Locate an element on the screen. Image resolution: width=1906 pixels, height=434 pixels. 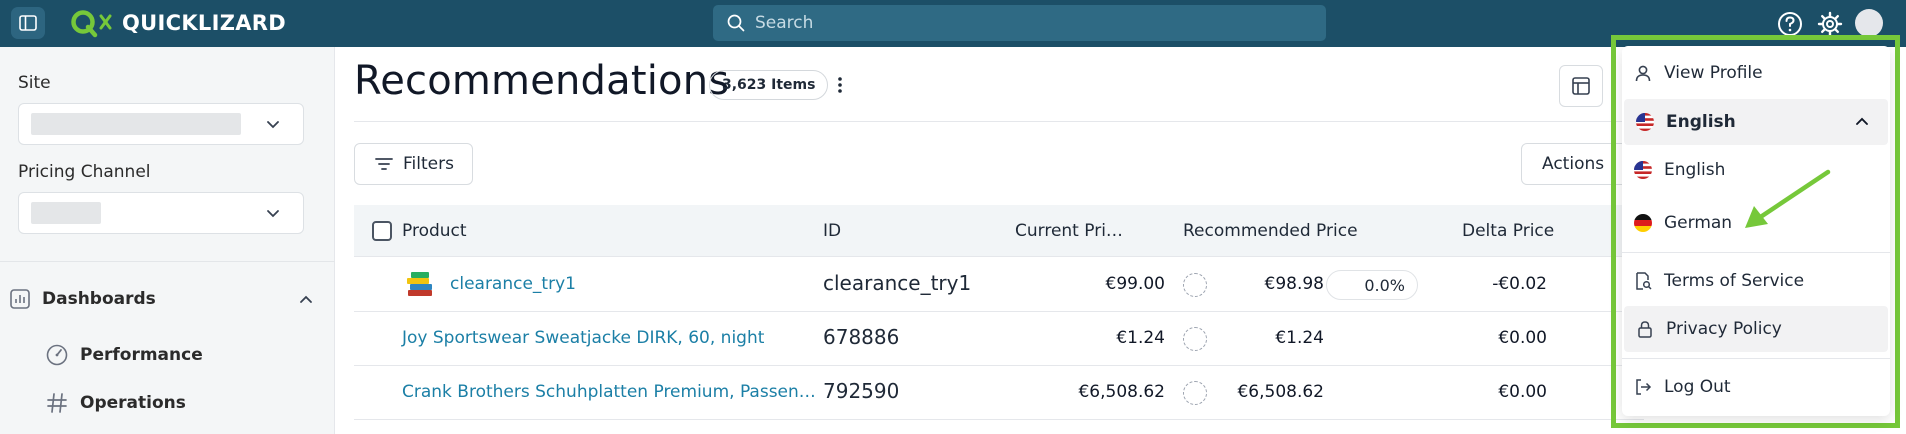
filter-icon is located at coordinates (384, 164).